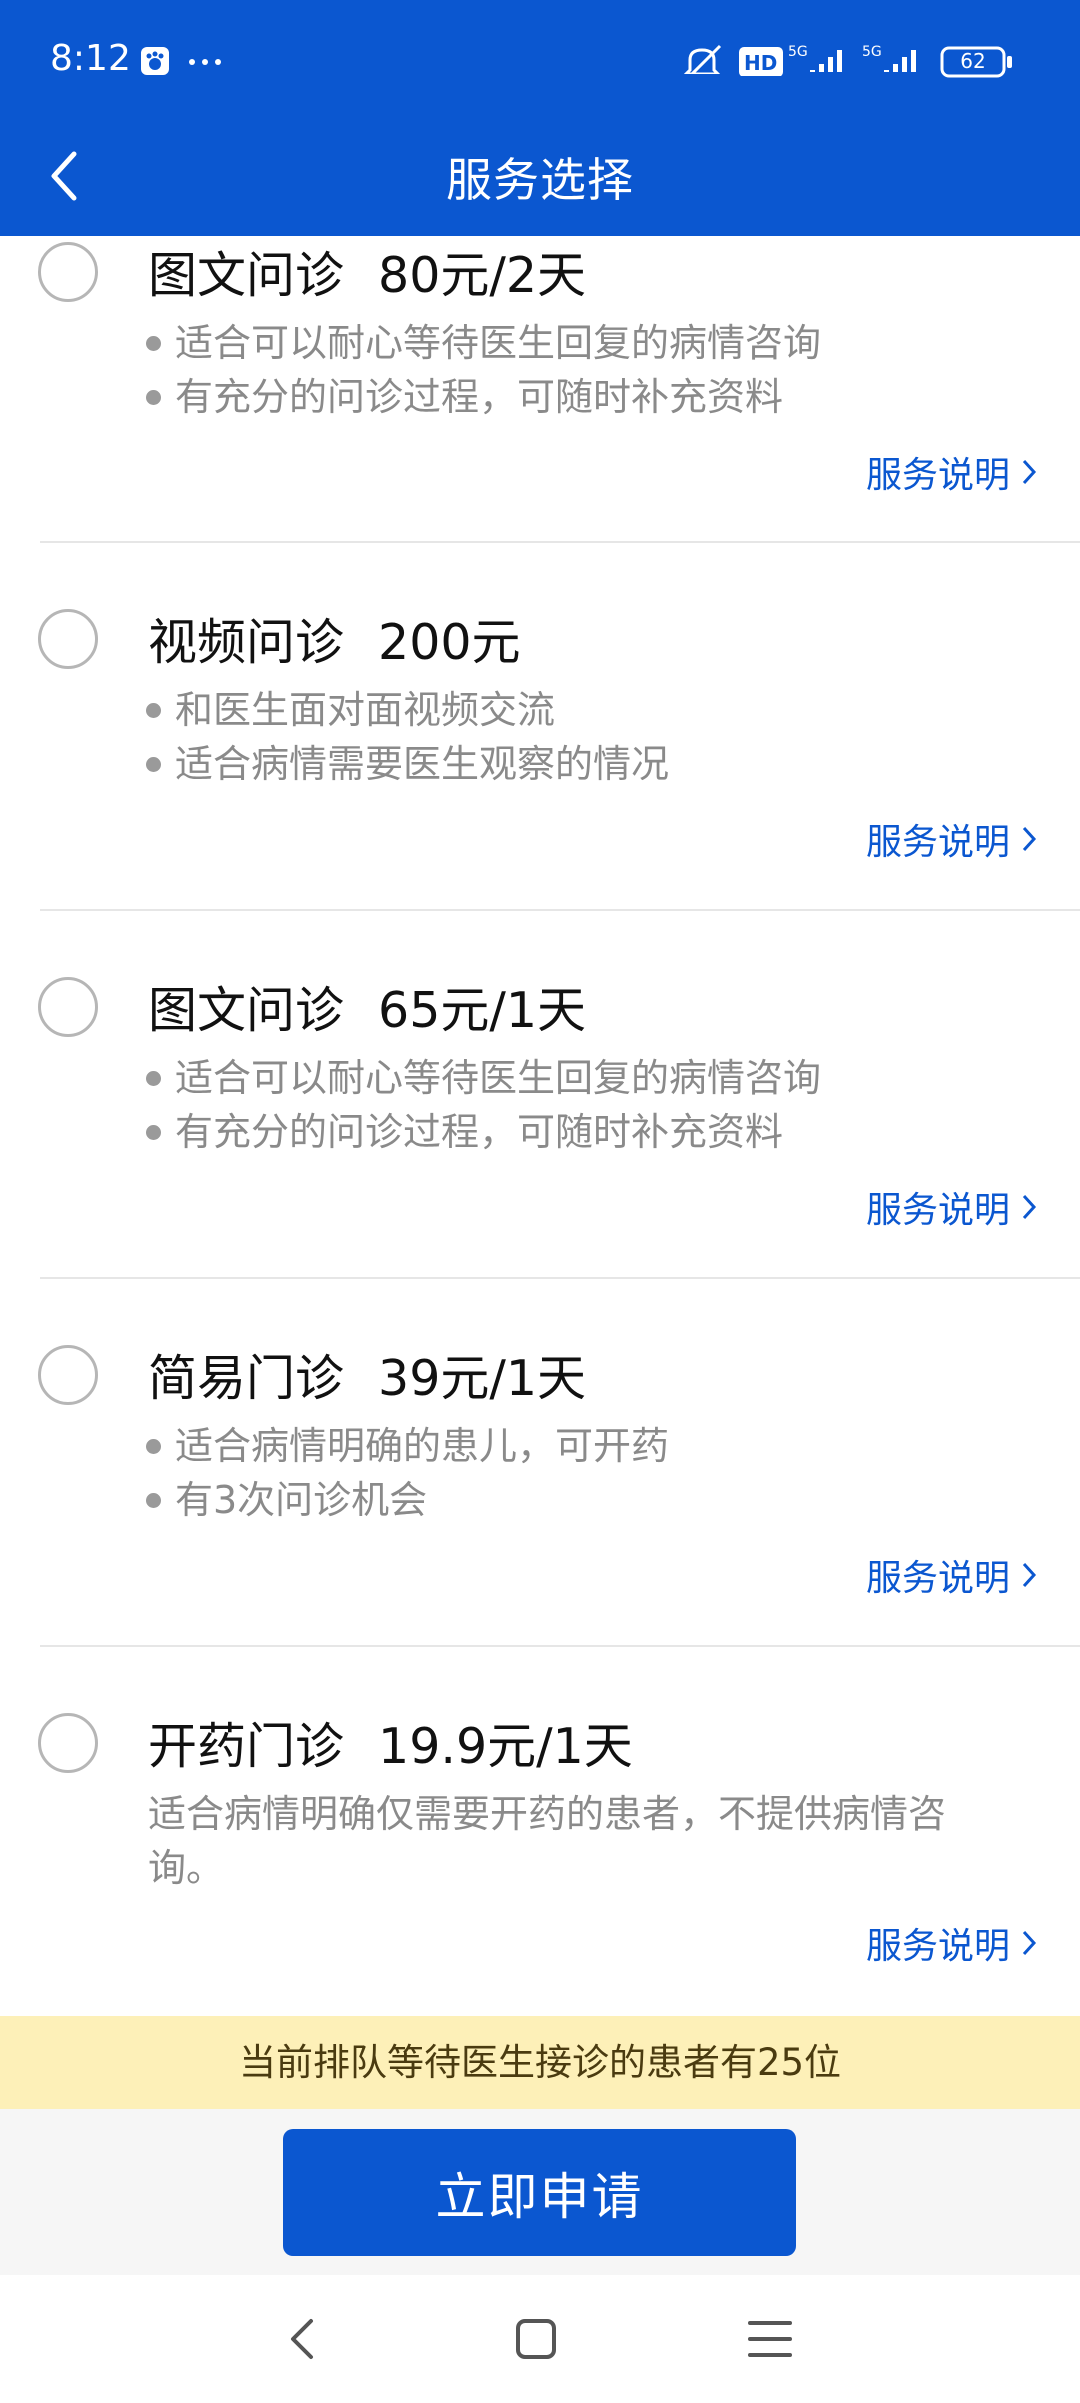 The width and height of the screenshot is (1080, 2403). I want to click on bullet-text: 适合病情明确的患儿，可开药, so click(422, 1446).